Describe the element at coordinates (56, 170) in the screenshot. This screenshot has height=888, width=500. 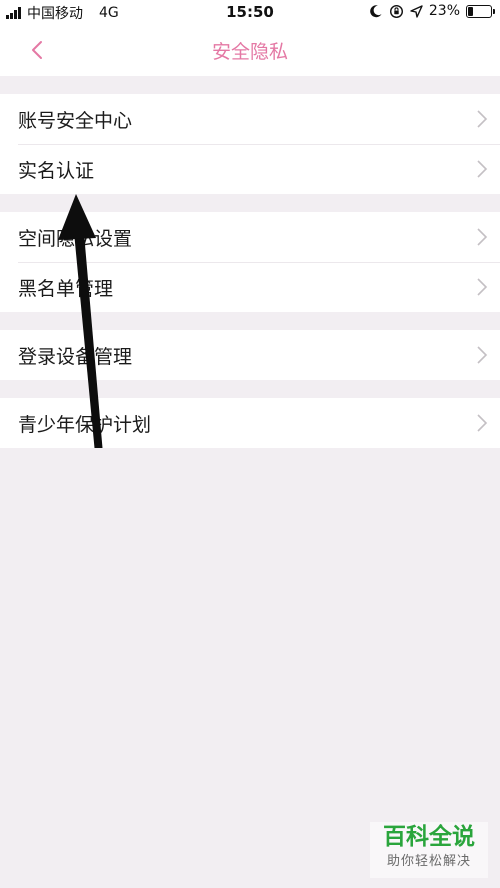
I see `menu-item-label: 实名认证` at that location.